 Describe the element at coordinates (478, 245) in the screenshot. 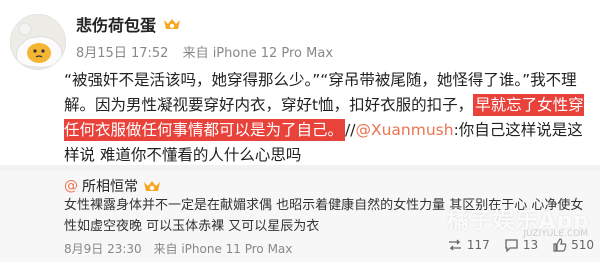

I see `repost-count: 117` at that location.